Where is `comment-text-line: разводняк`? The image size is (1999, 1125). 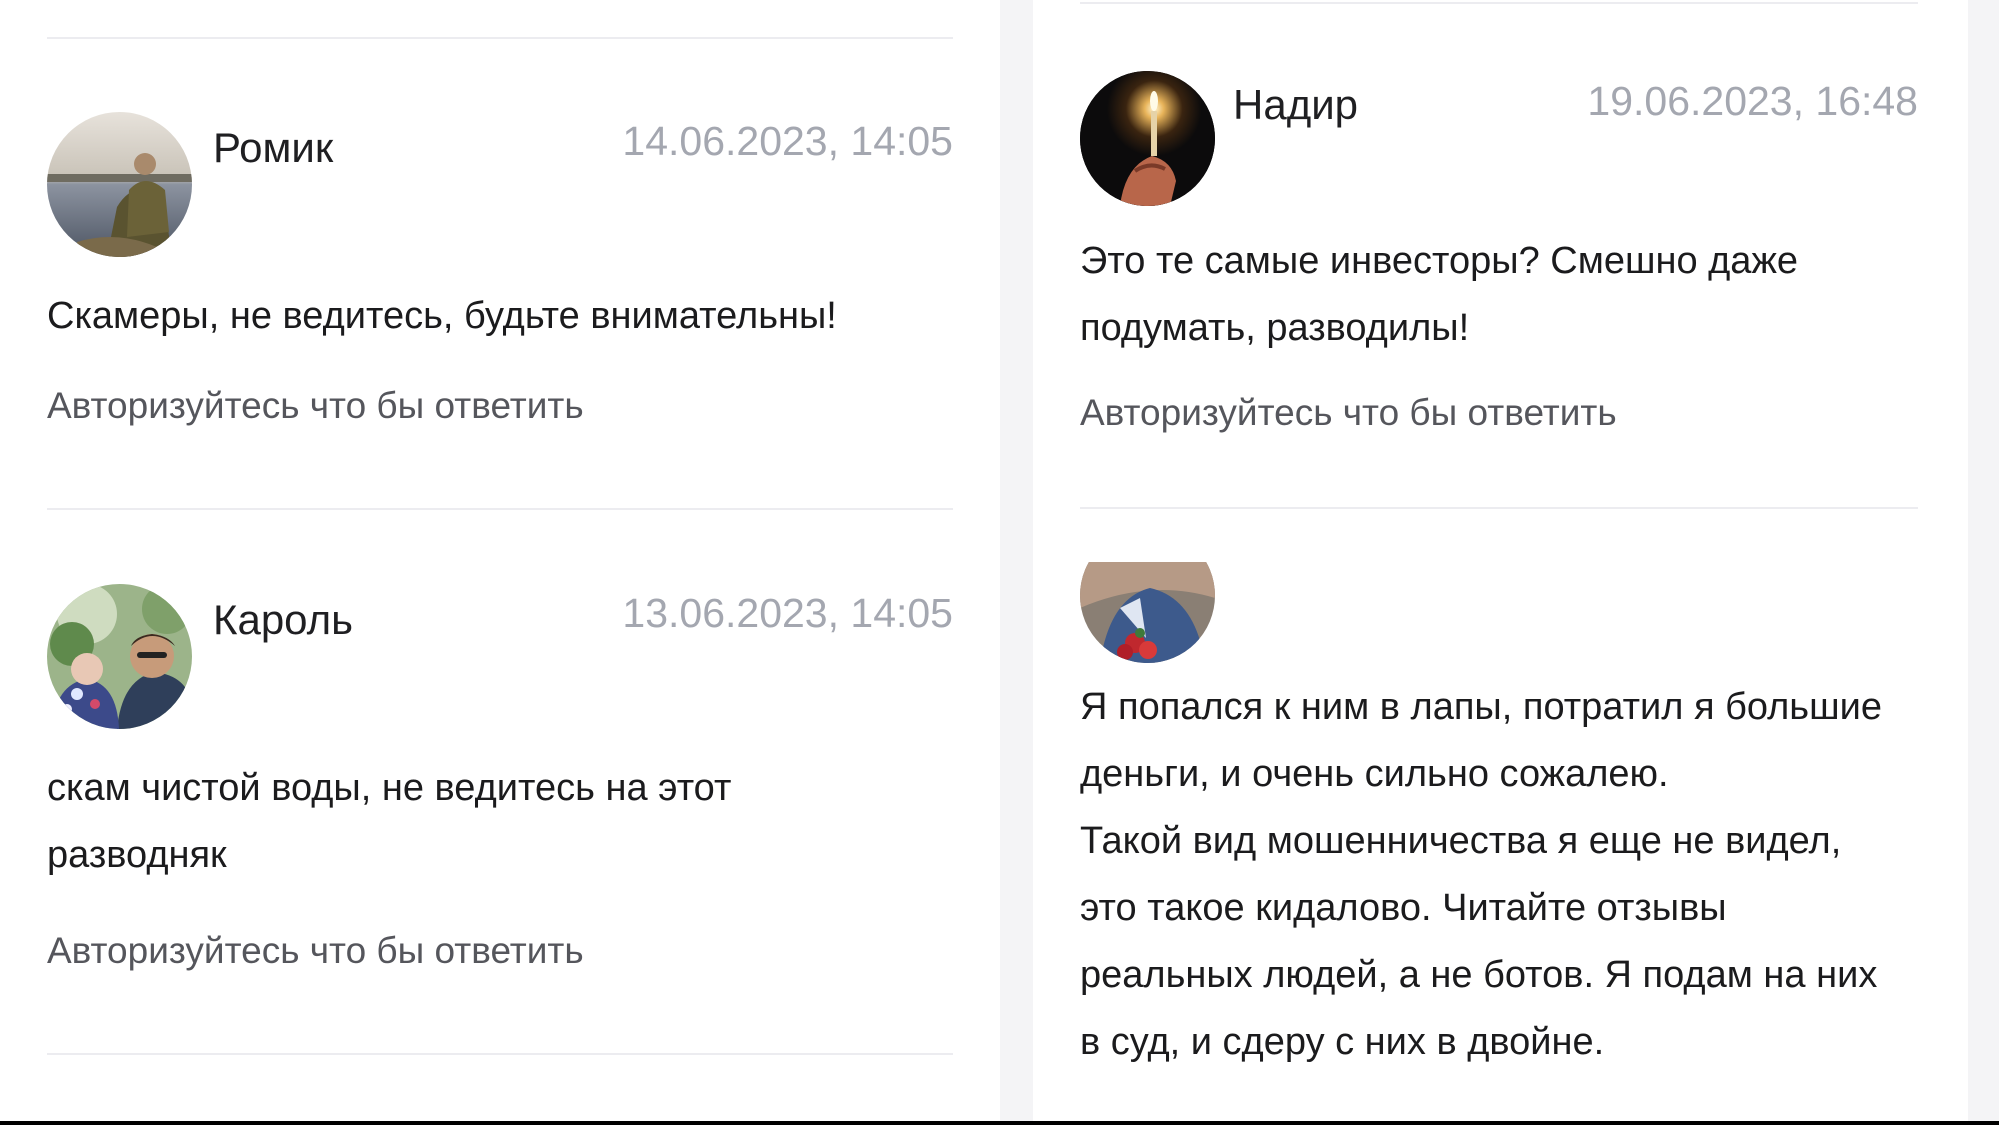 comment-text-line: разводняк is located at coordinates (137, 855).